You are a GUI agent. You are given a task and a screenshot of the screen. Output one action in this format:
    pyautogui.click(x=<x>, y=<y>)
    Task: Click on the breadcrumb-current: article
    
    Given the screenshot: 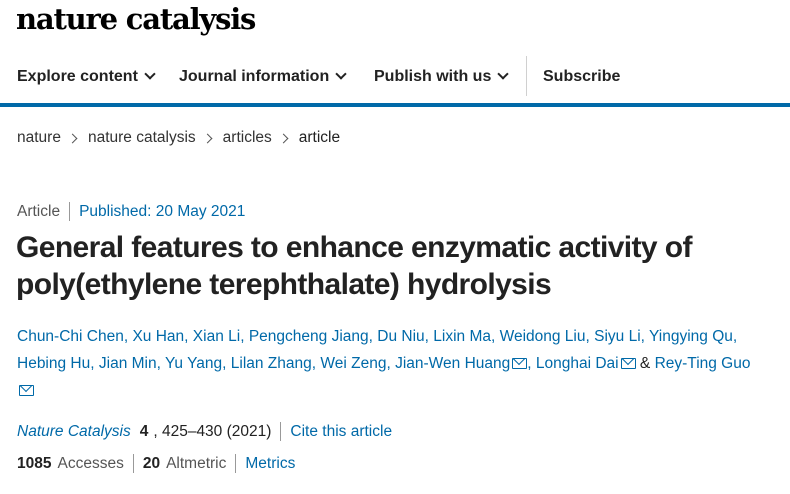 What is the action you would take?
    pyautogui.click(x=319, y=137)
    